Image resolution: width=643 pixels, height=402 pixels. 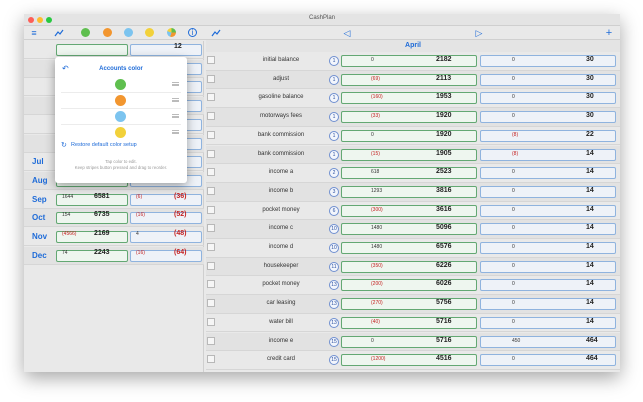 I want to click on transaction-name: income c, so click(x=280, y=228).